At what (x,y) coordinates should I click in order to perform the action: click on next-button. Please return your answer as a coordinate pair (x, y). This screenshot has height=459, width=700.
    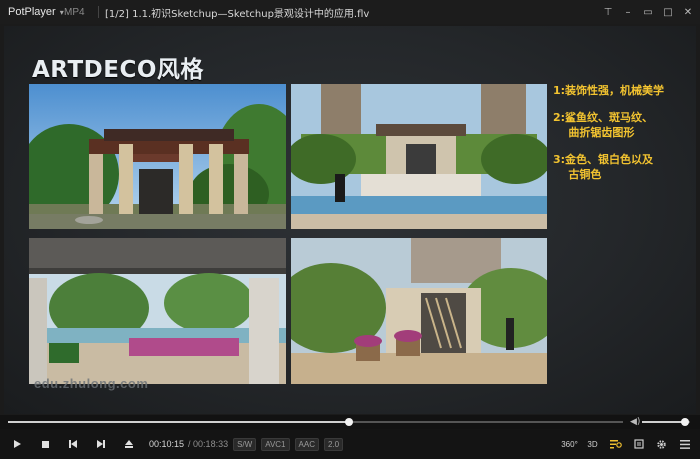
    Looking at the image, I should click on (101, 444).